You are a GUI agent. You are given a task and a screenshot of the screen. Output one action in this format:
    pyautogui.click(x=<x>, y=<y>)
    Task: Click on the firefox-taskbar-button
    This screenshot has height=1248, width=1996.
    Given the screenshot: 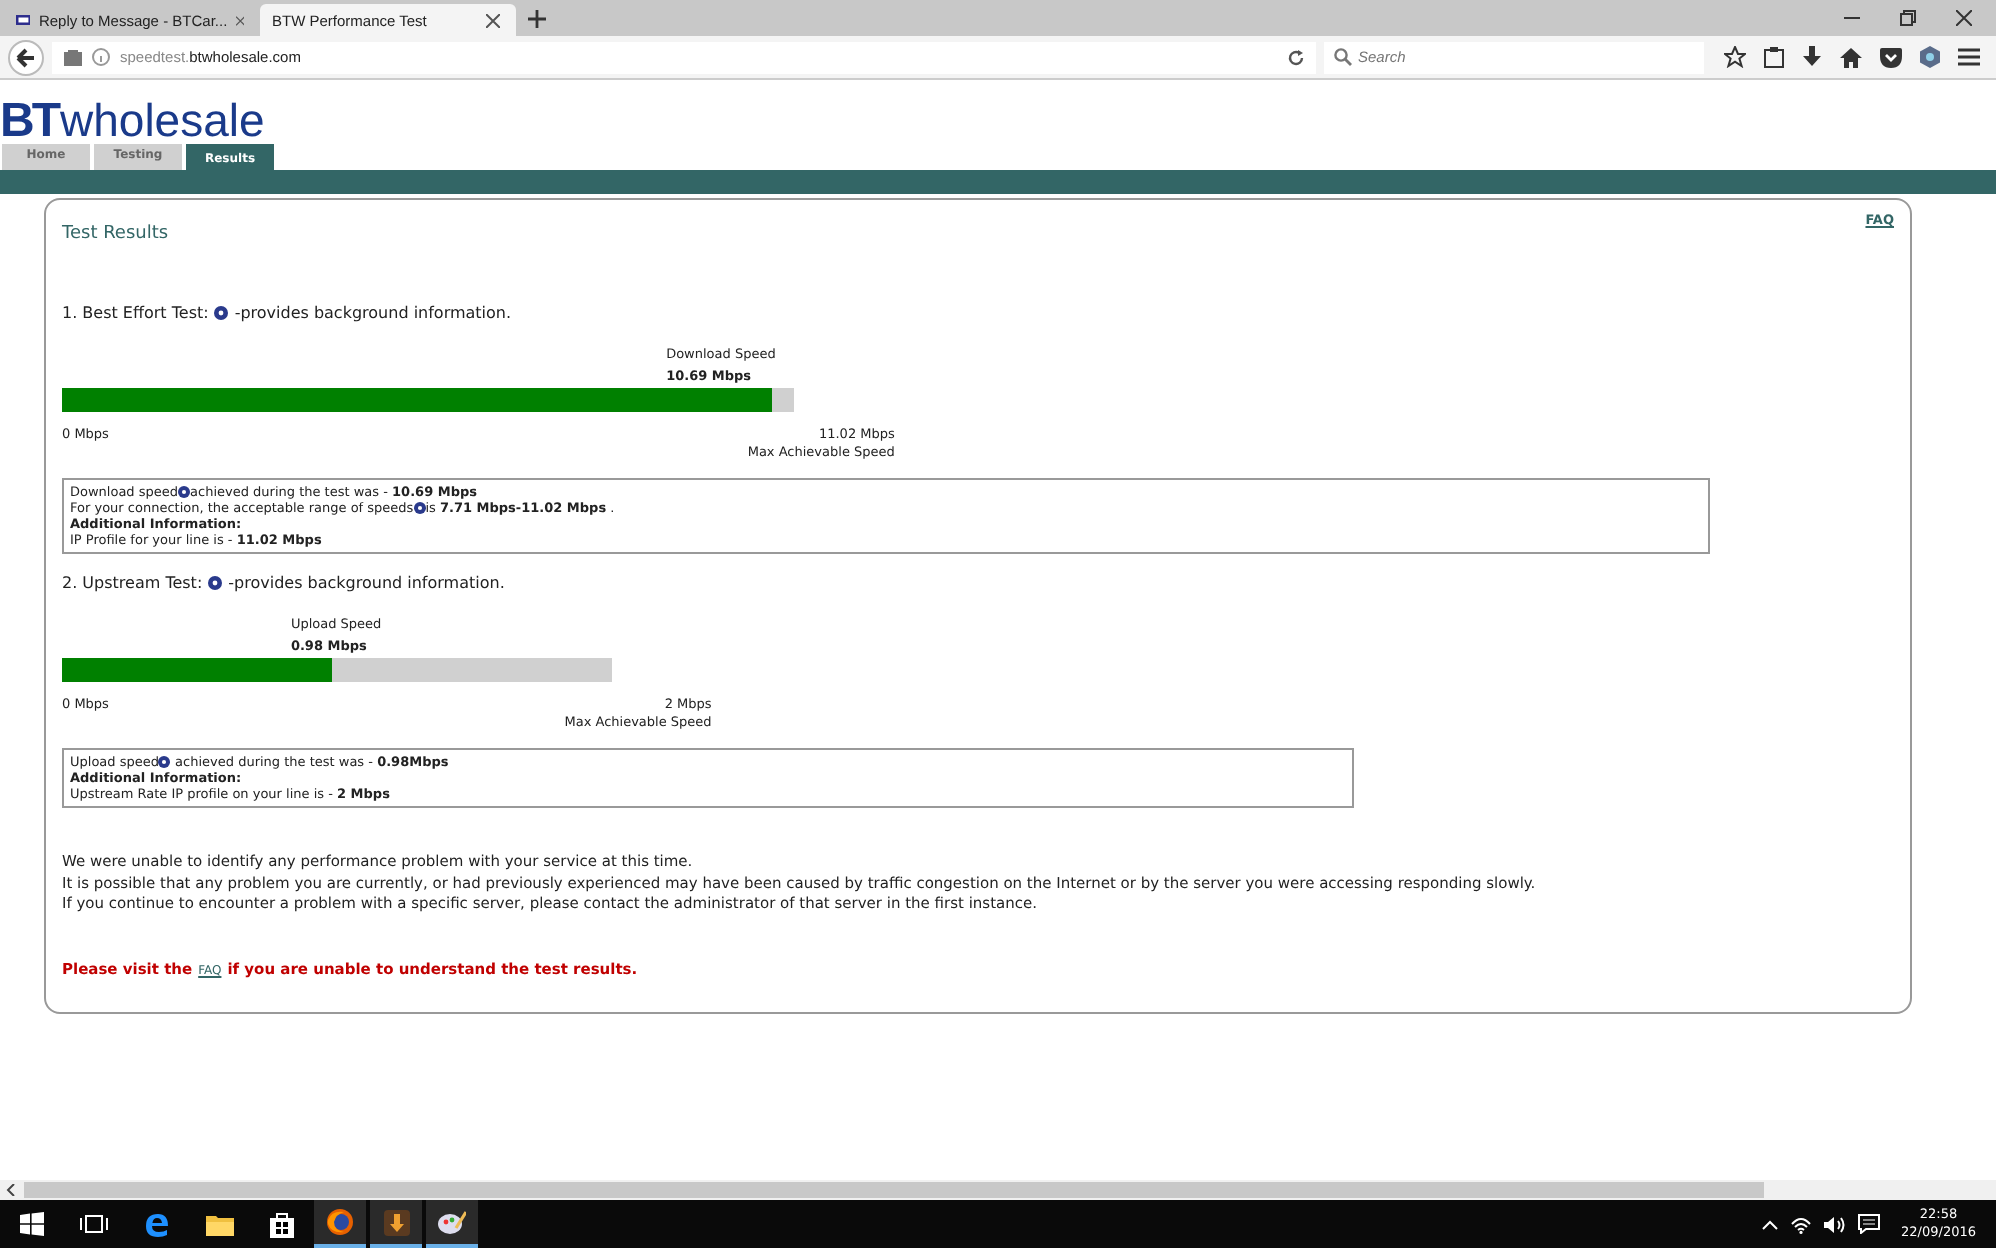 What is the action you would take?
    pyautogui.click(x=340, y=1224)
    